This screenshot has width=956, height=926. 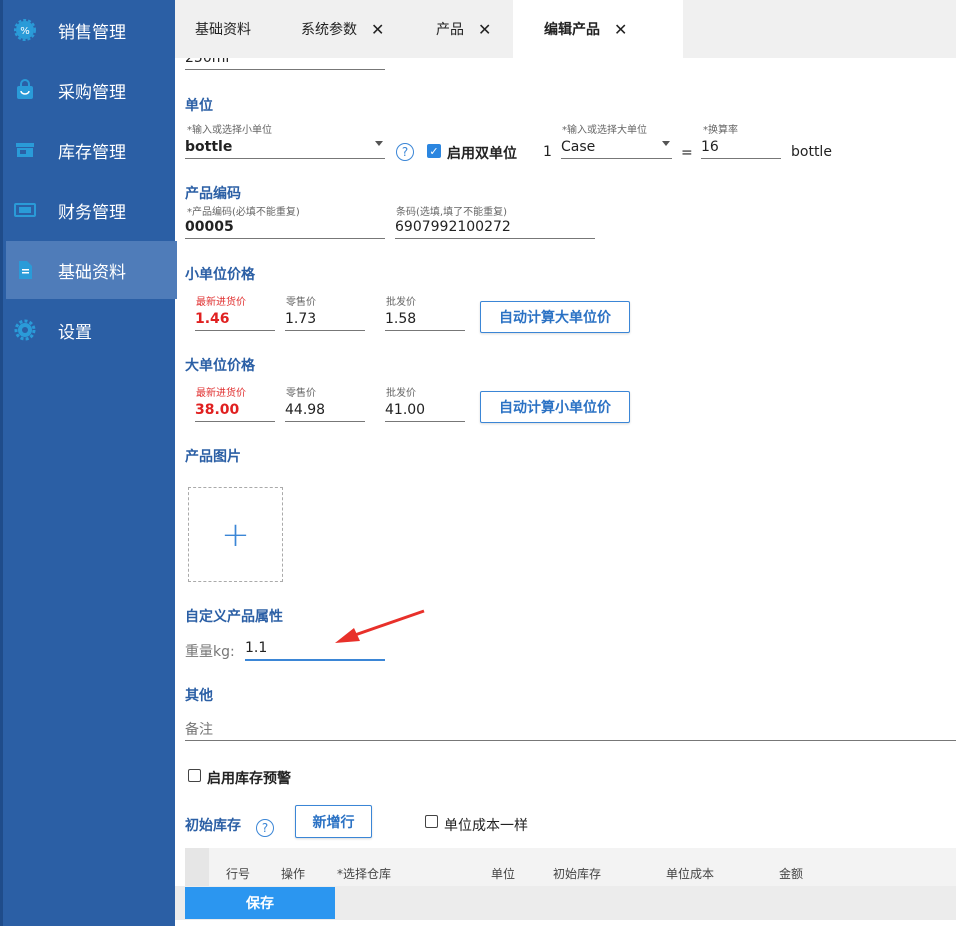 What do you see at coordinates (199, 696) in the screenshot?
I see `other-section-title: 其他` at bounding box center [199, 696].